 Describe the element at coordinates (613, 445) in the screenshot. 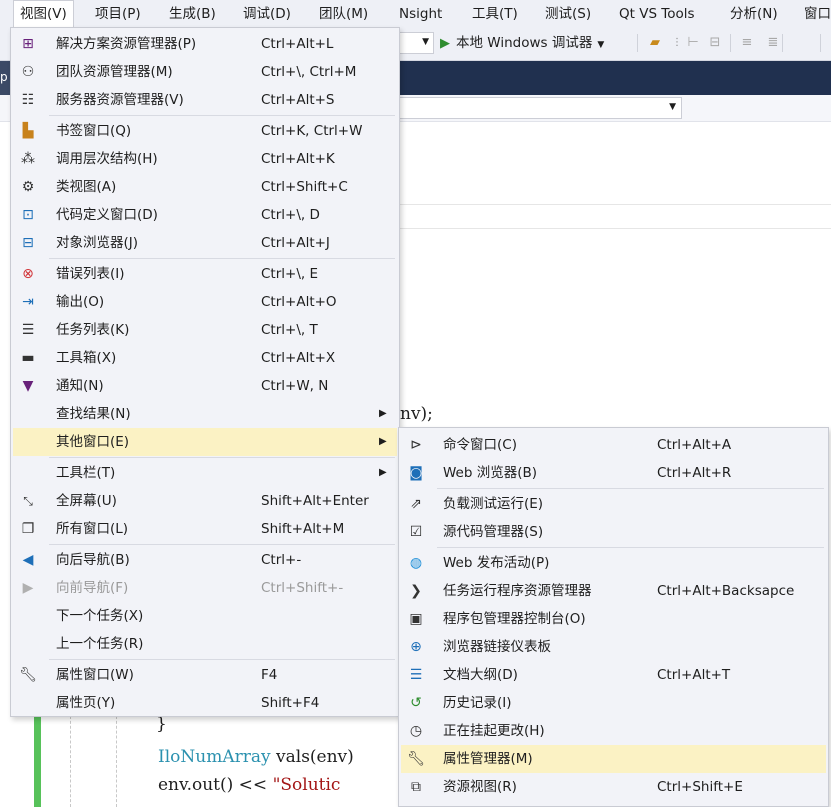

I see `menu-item-command-window: ⊳ 命令窗口(C) Ctrl+Alt+A` at that location.